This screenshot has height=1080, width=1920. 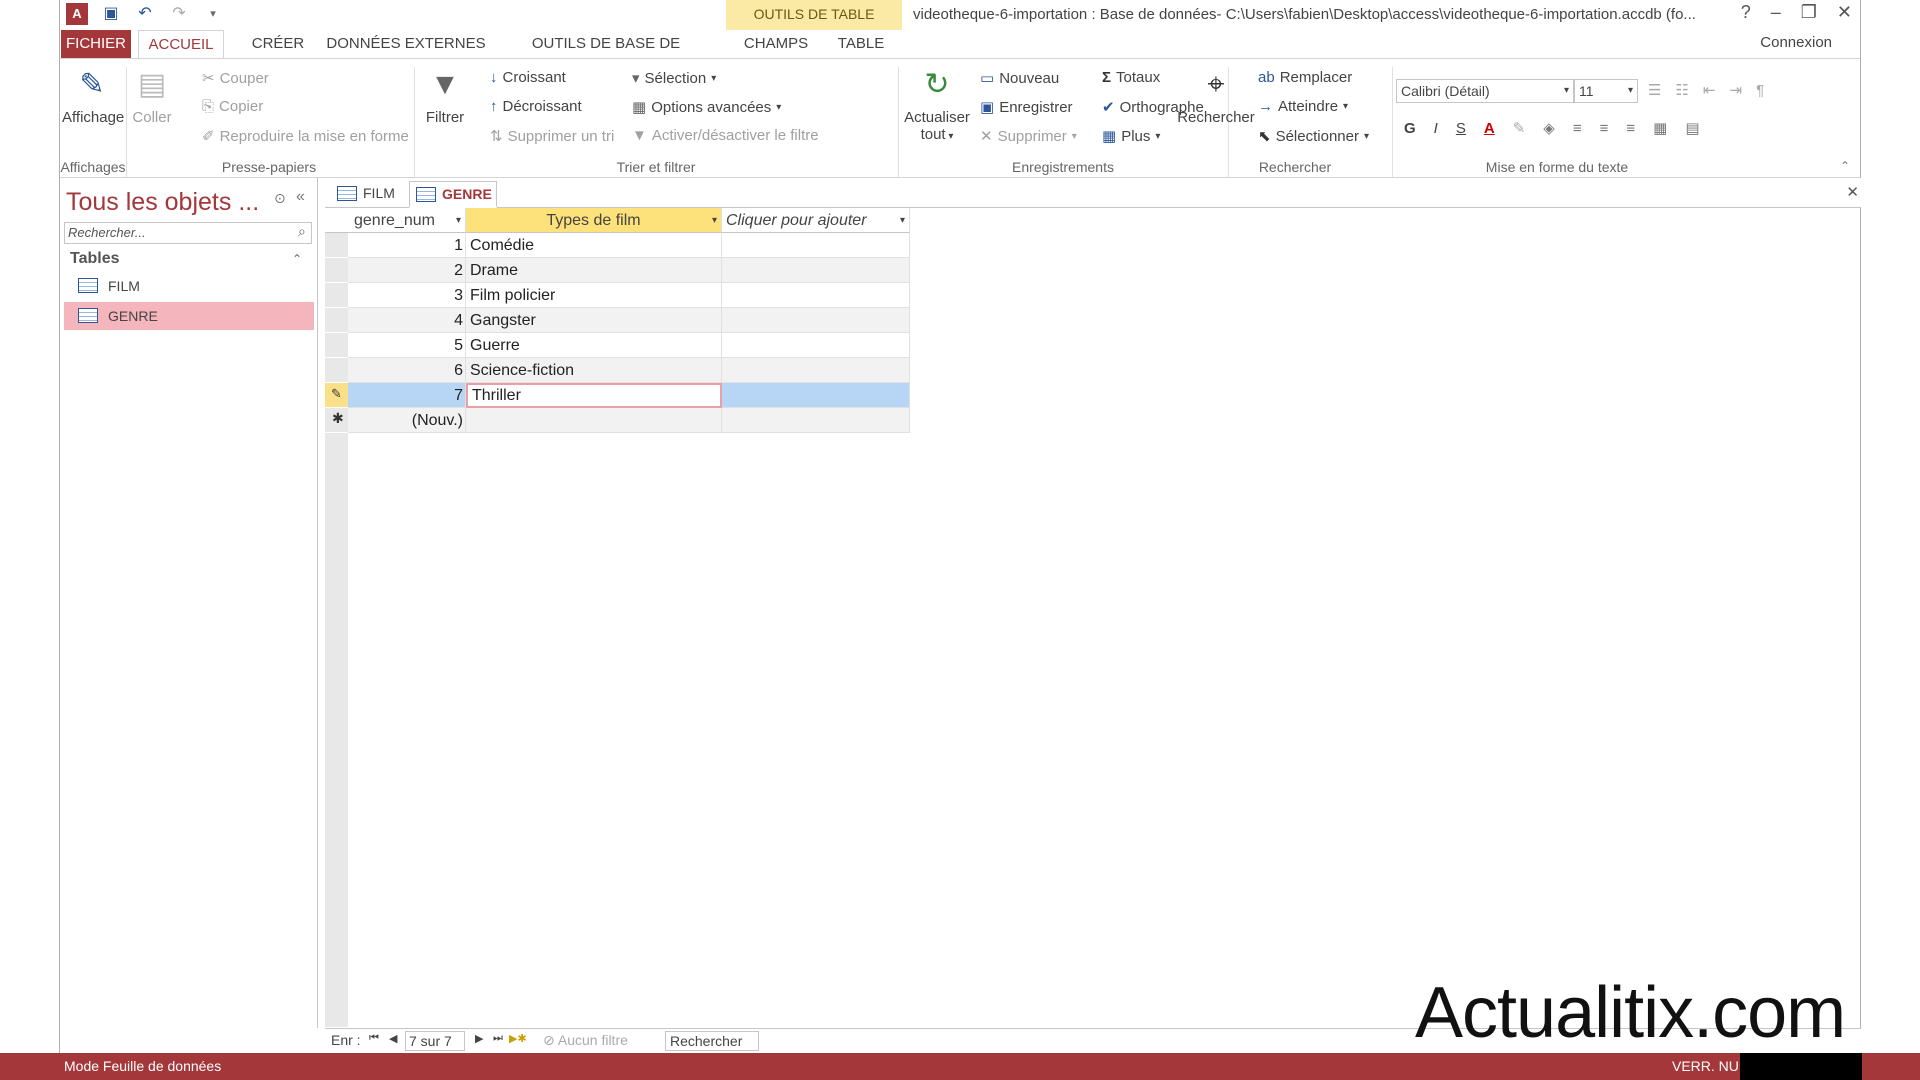 What do you see at coordinates (336, 420) in the screenshot?
I see `new-row-selector: ✱` at bounding box center [336, 420].